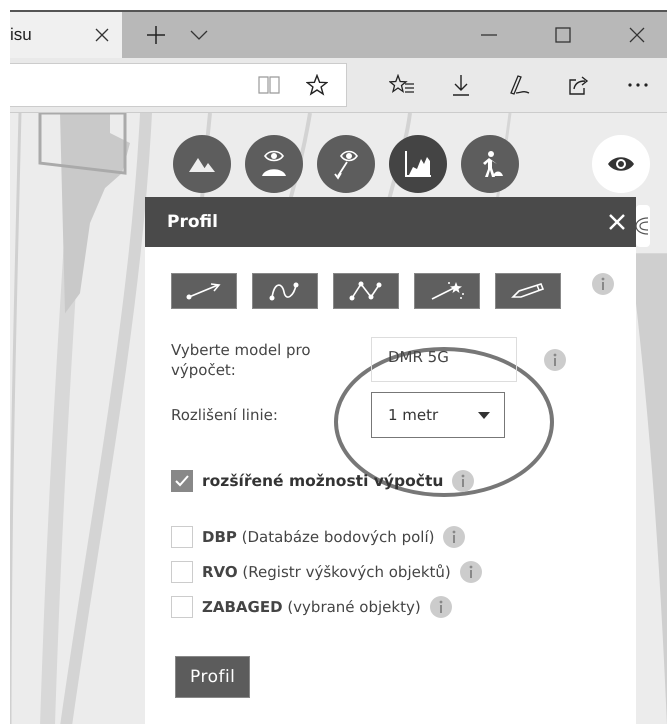 This screenshot has width=667, height=724. I want to click on browser-tab: isu, so click(66, 35).